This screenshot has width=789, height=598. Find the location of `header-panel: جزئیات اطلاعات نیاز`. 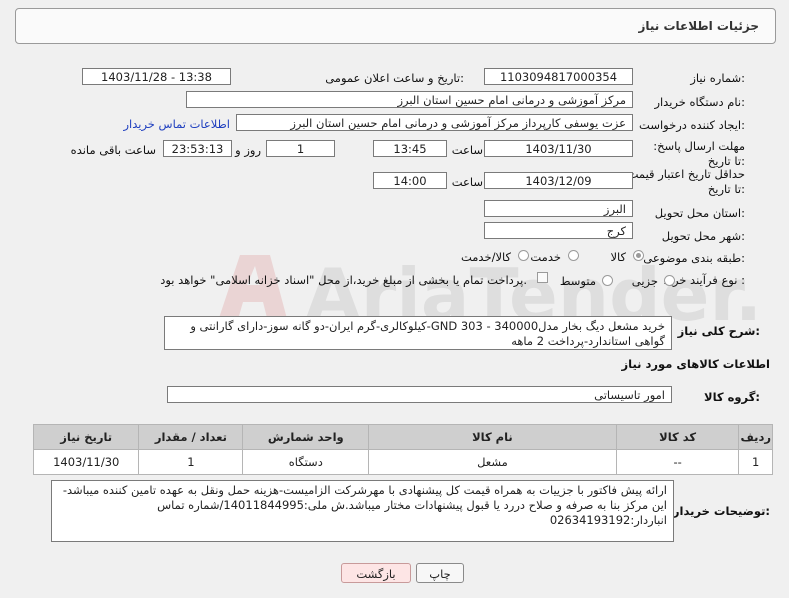

header-panel: جزئیات اطلاعات نیاز is located at coordinates (395, 26).